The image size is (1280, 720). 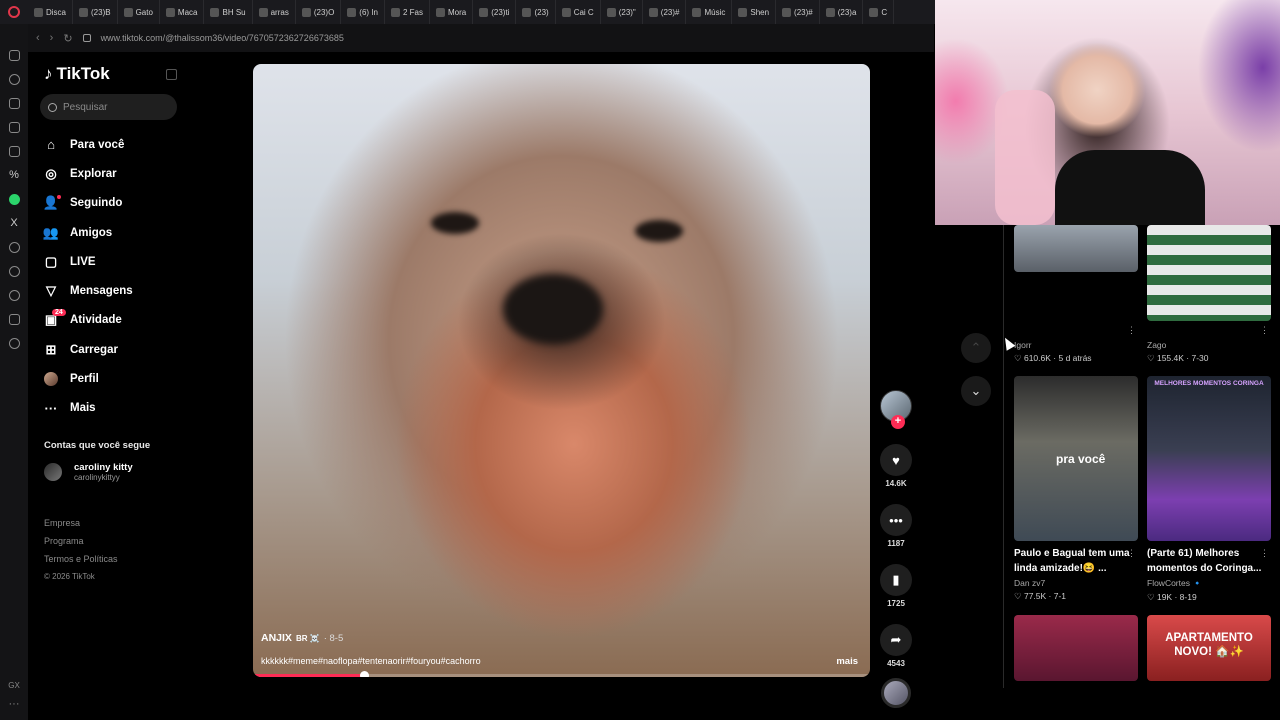 What do you see at coordinates (14, 704) in the screenshot?
I see `more-icon: ···` at bounding box center [14, 704].